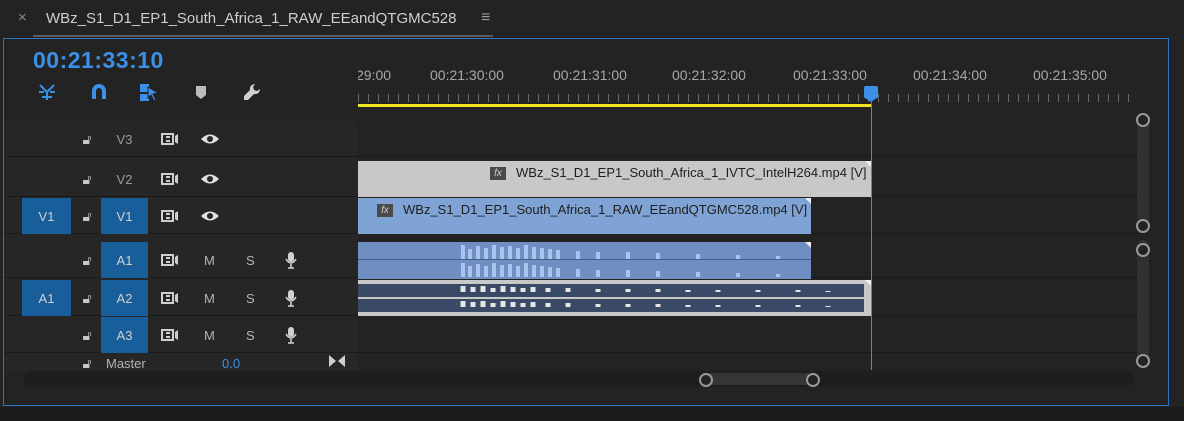  Describe the element at coordinates (579, 379) in the screenshot. I see `horizontal-zoom-scrollbar` at that location.